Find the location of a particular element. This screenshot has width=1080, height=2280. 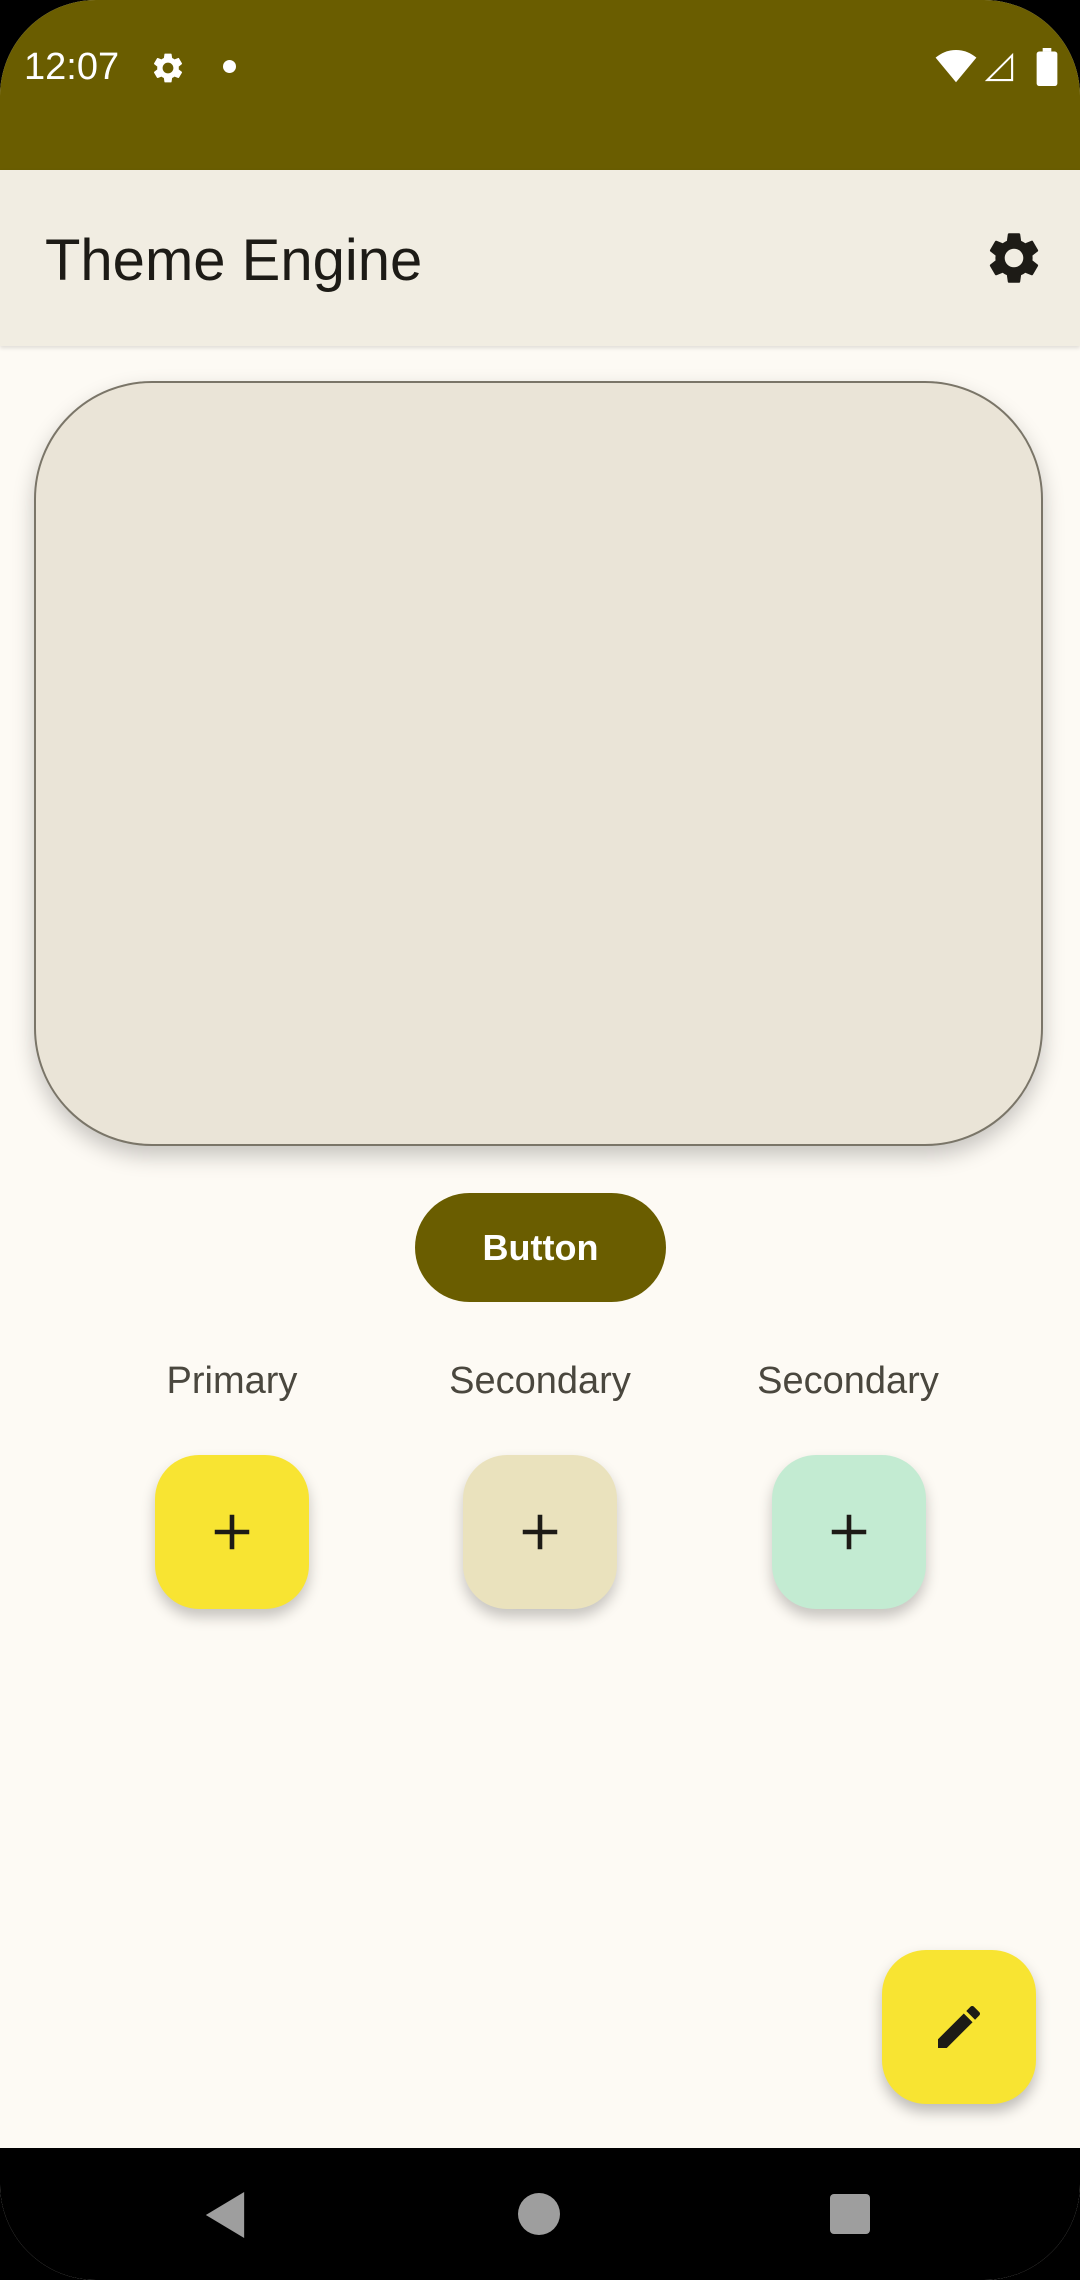

primary-button: Button is located at coordinates (540, 1247).